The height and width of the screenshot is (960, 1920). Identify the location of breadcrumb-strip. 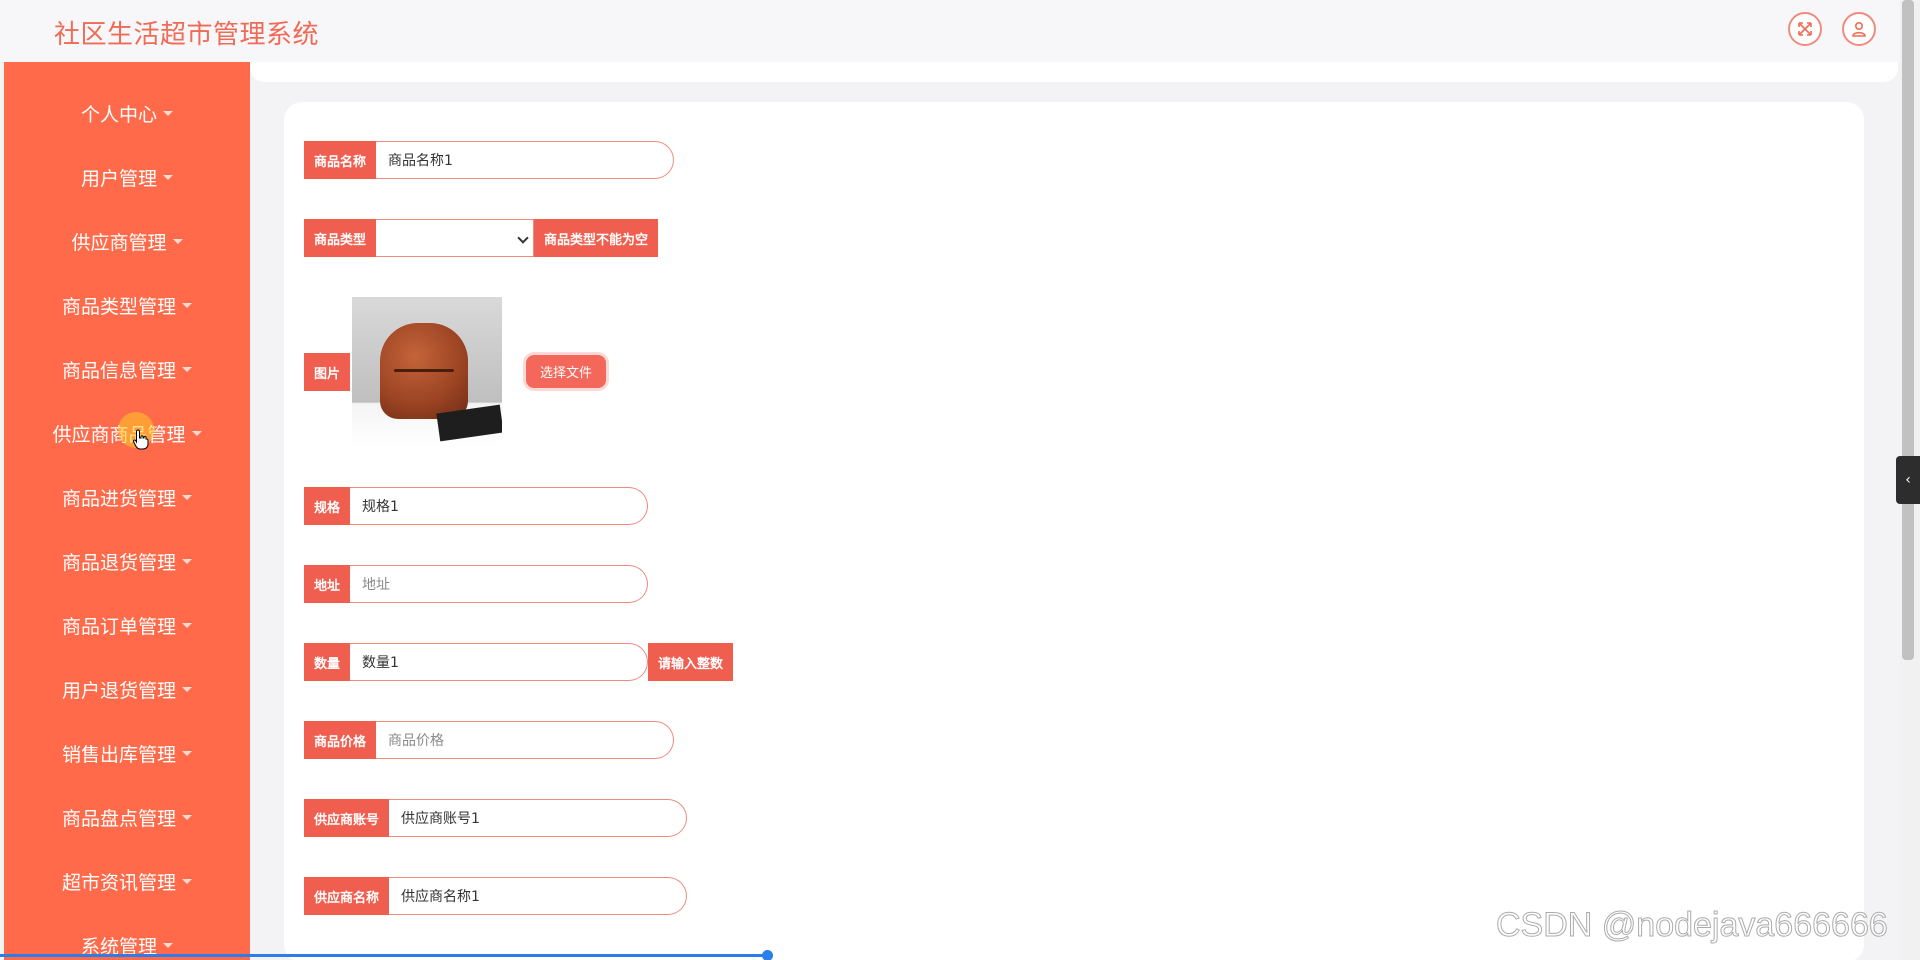
(1074, 72).